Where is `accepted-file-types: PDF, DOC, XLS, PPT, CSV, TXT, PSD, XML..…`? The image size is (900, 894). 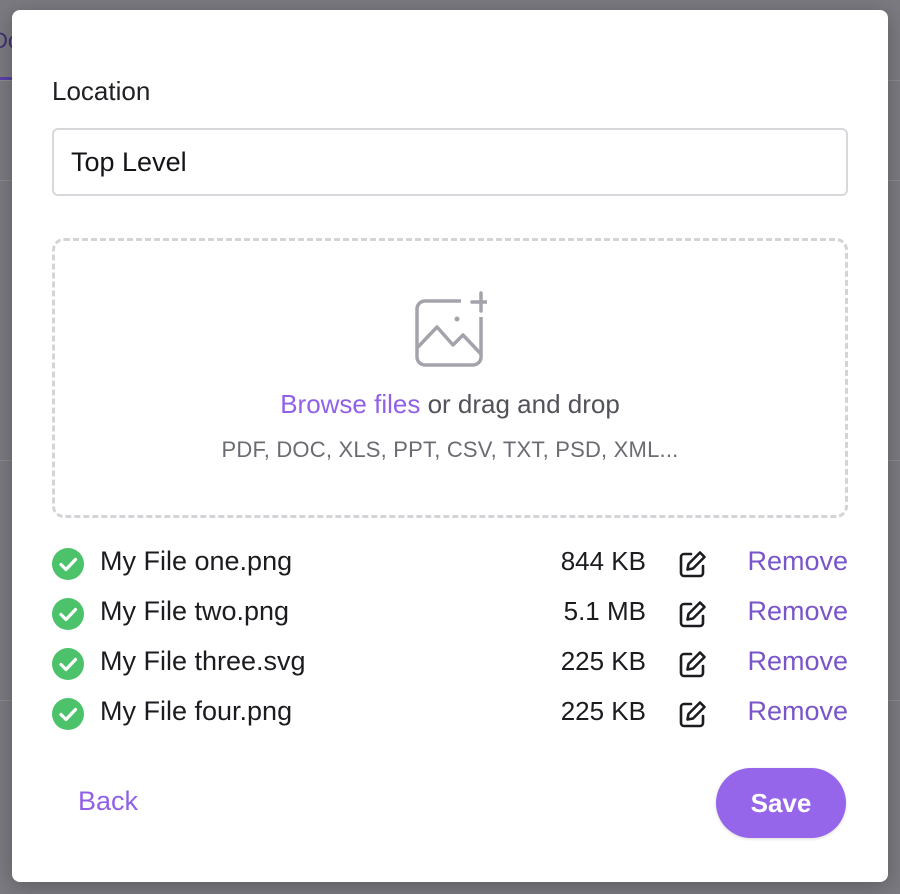
accepted-file-types: PDF, DOC, XLS, PPT, CSV, TXT, PSD, XML..… is located at coordinates (450, 449).